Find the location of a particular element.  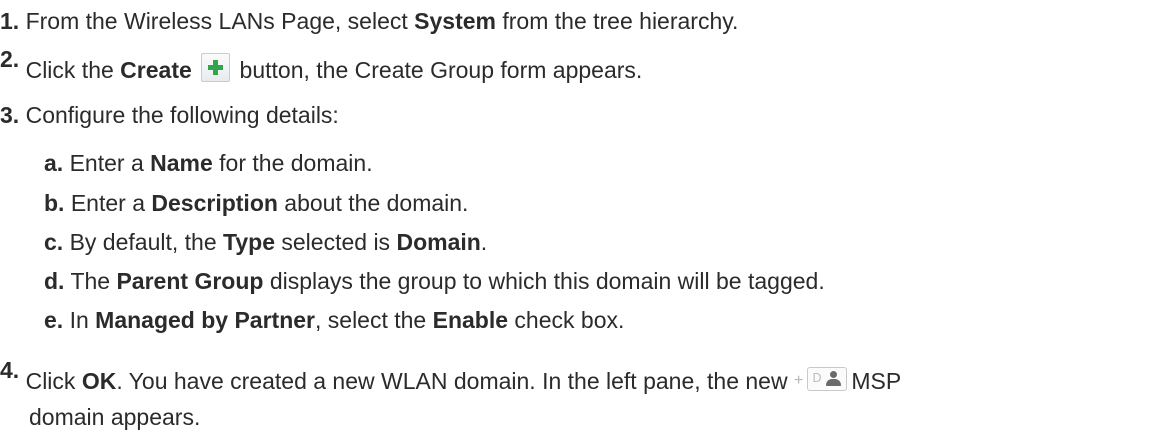

term-create: Create is located at coordinates (156, 70).